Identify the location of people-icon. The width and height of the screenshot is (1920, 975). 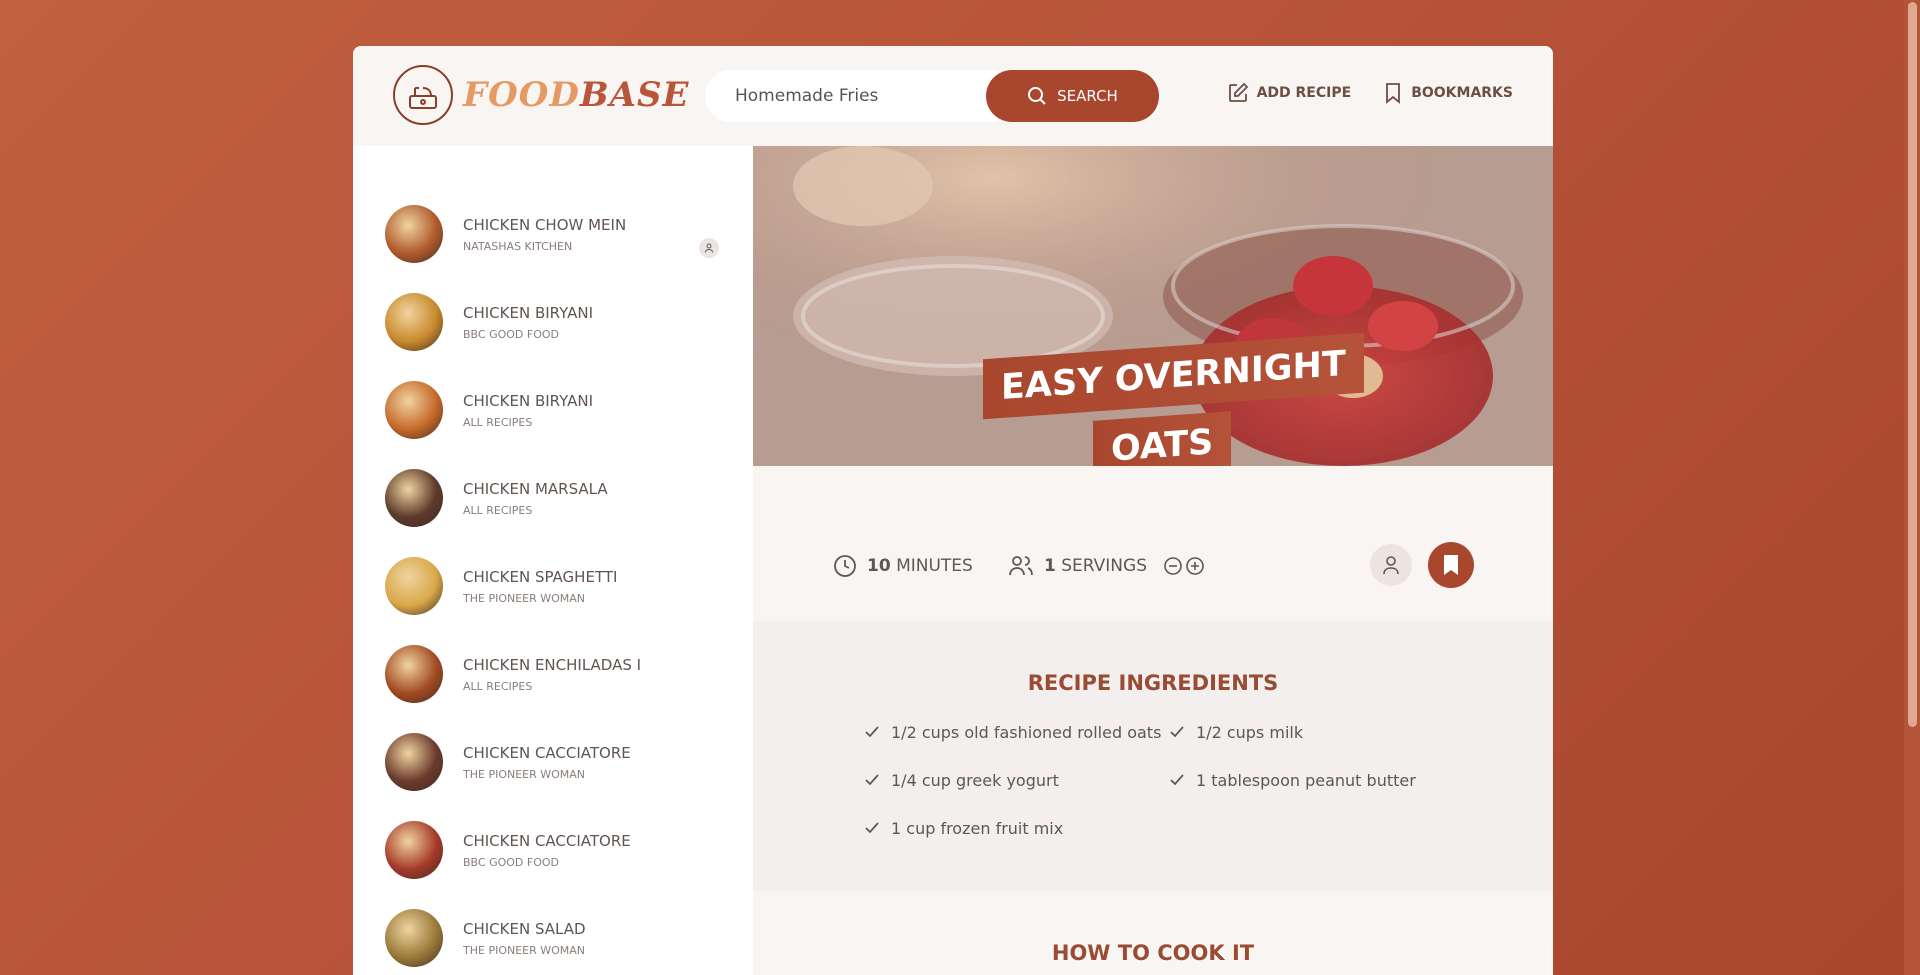
(1021, 566).